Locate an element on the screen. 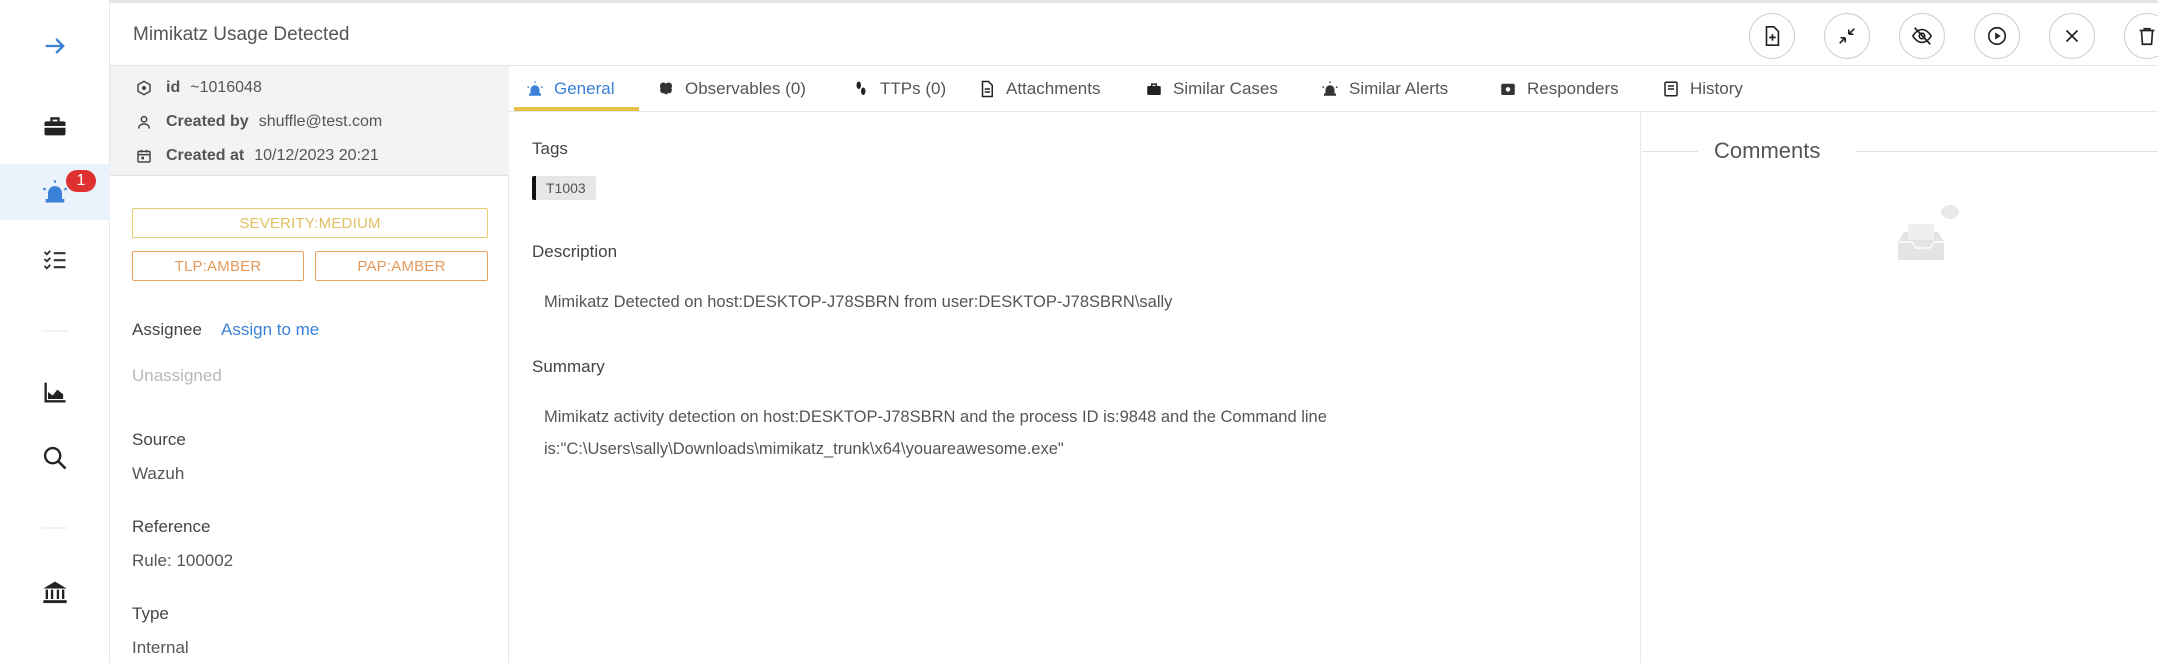 The image size is (2158, 663). comments-title: Comments is located at coordinates (1767, 150).